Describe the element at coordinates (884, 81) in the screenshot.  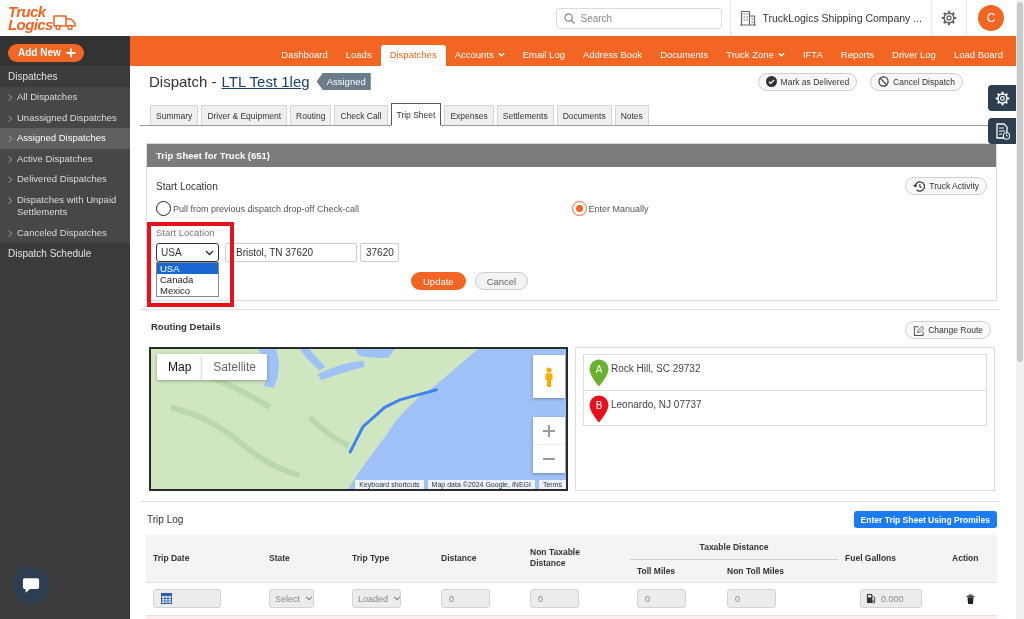
I see `ban-icon` at that location.